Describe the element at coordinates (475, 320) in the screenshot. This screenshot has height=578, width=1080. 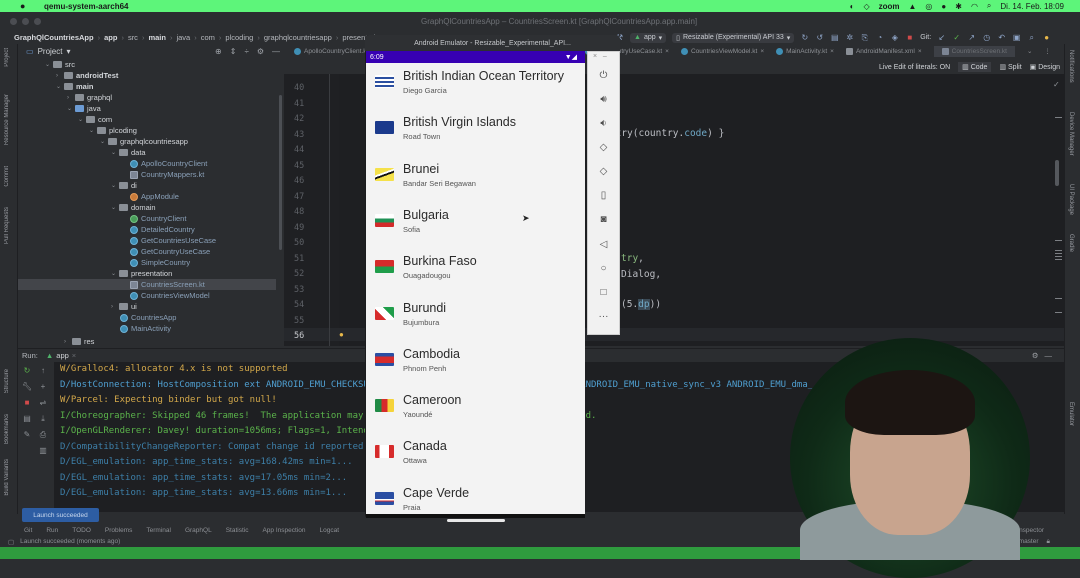
I see `country-list-item: Burundi Bujumbura` at that location.